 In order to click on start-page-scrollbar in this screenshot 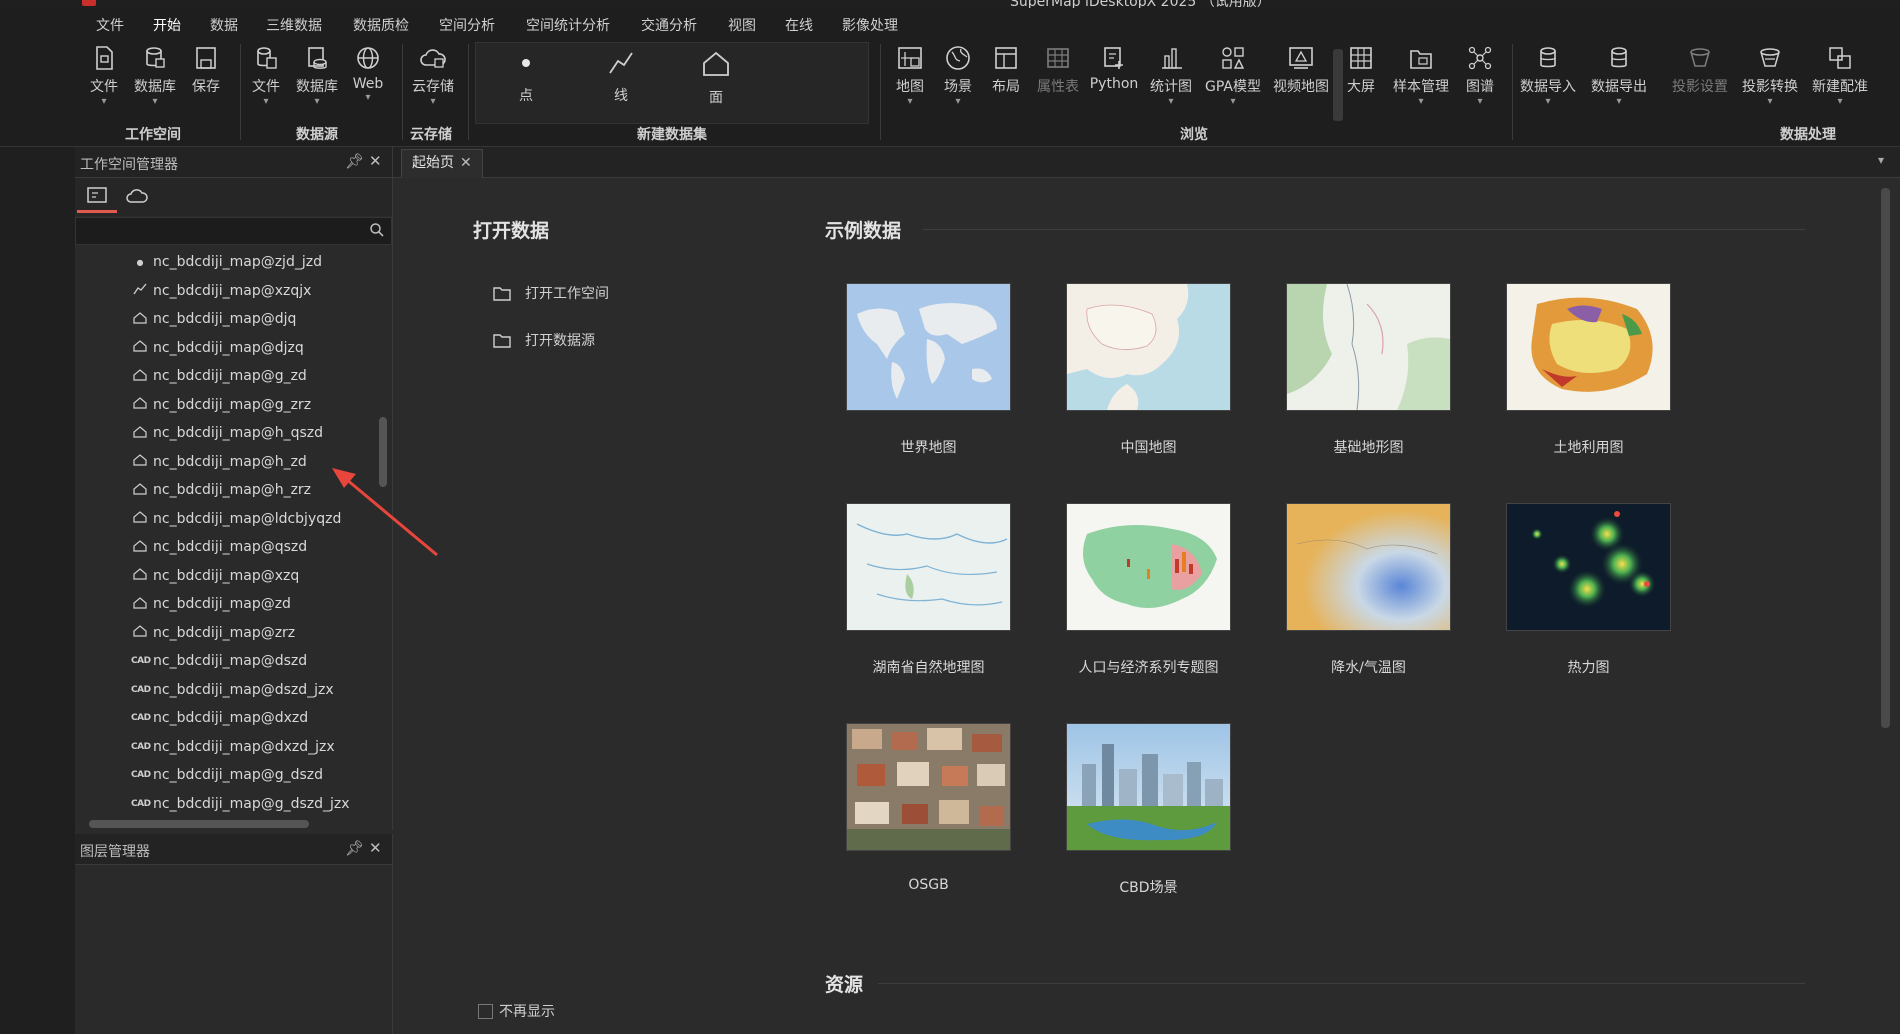, I will do `click(1885, 458)`.